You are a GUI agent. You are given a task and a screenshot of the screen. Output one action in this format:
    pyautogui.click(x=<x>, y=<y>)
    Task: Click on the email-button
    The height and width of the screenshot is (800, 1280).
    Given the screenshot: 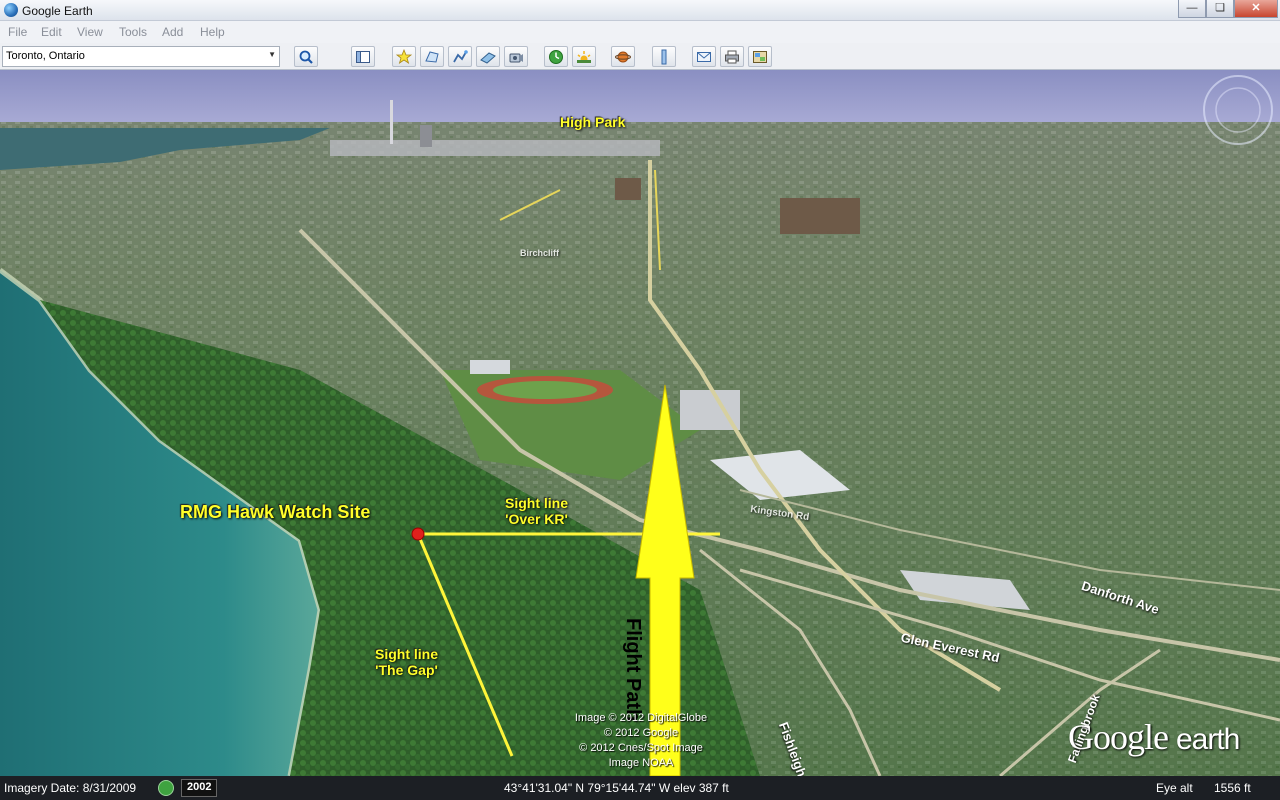 What is the action you would take?
    pyautogui.click(x=704, y=56)
    